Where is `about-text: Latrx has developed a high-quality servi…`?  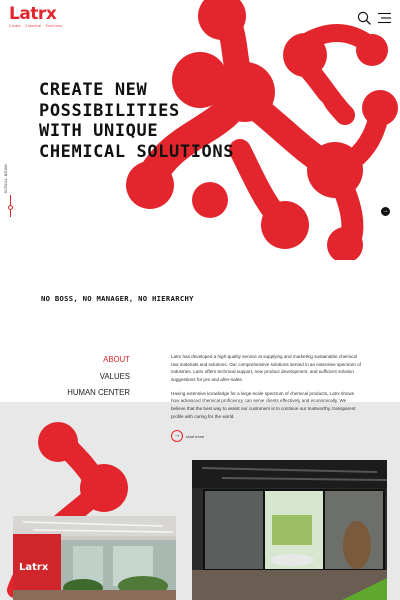 about-text: Latrx has developed a high-quality servi… is located at coordinates (266, 390).